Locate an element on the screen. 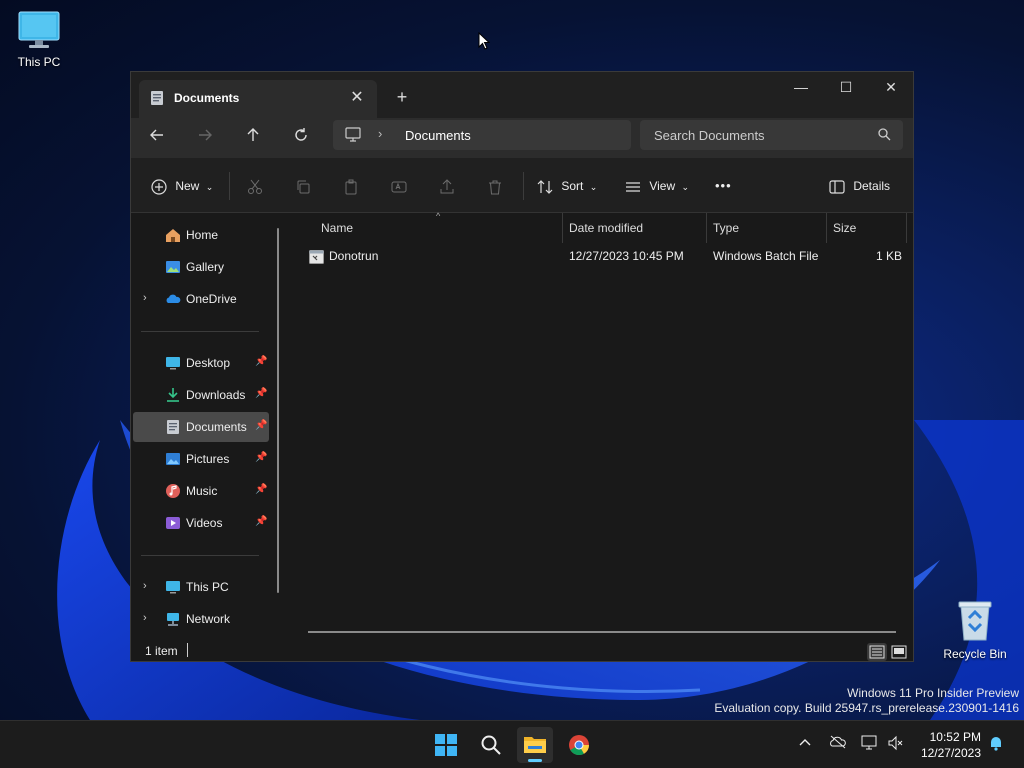  sidebar-item-this-pc: › This PC is located at coordinates (201, 587).